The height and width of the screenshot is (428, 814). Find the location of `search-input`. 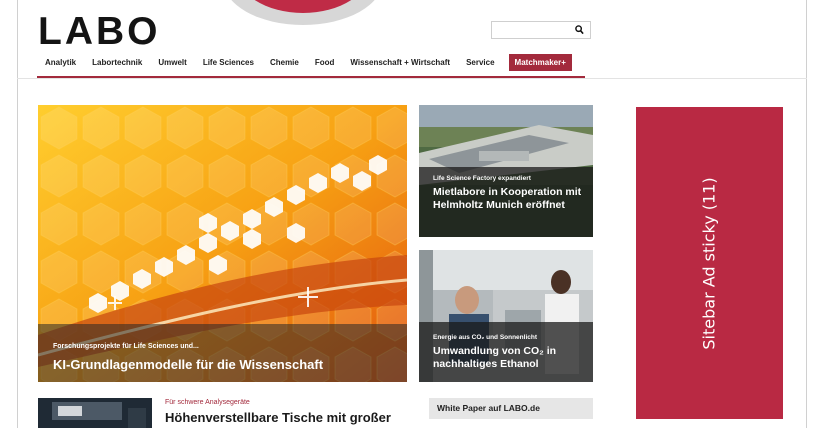

search-input is located at coordinates (541, 30).